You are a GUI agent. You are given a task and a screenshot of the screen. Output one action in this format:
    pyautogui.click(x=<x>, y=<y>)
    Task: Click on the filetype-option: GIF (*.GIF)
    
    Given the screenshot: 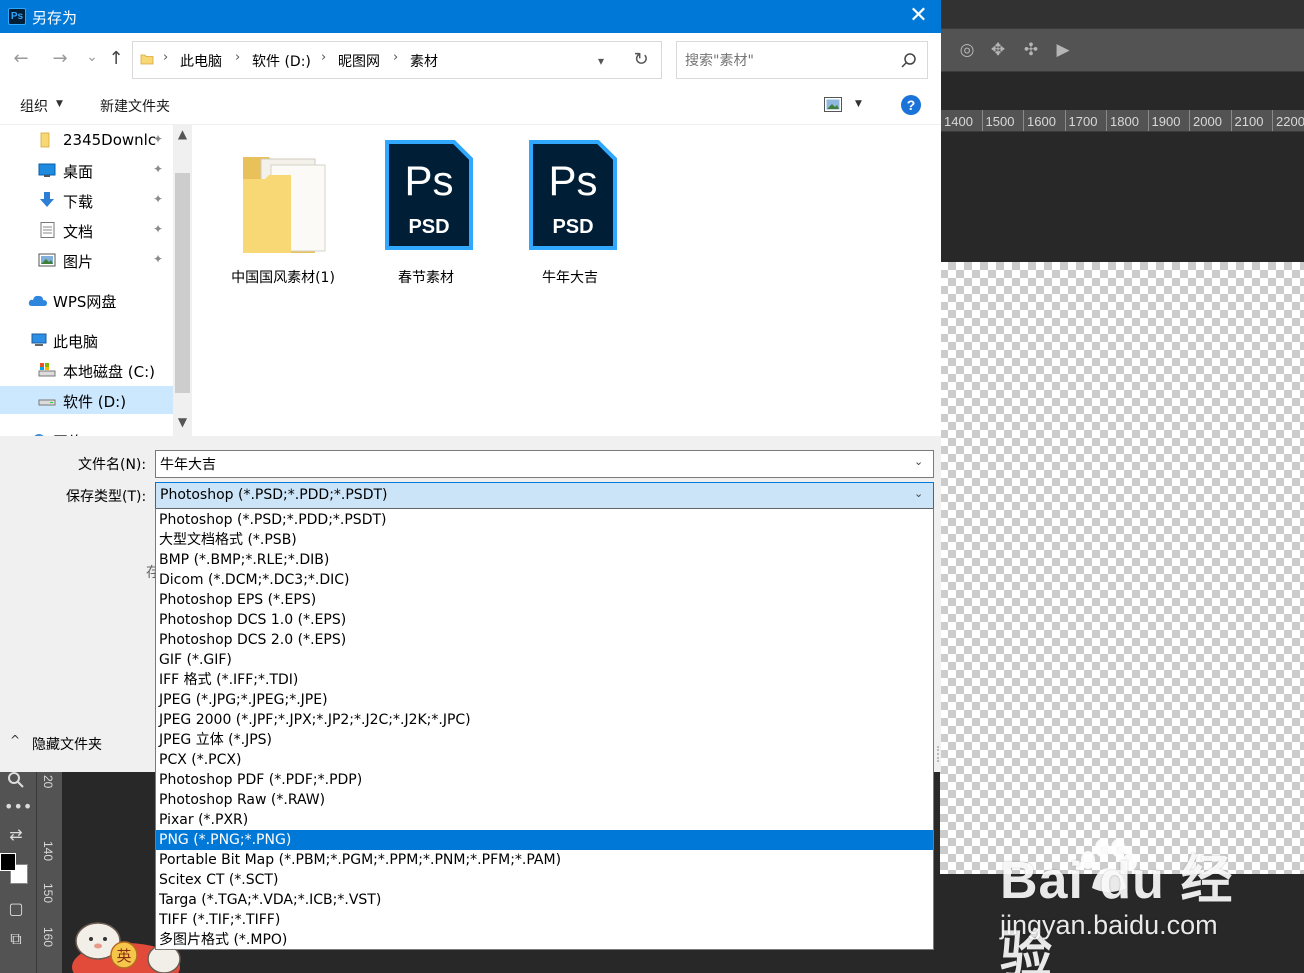 What is the action you would take?
    pyautogui.click(x=544, y=660)
    